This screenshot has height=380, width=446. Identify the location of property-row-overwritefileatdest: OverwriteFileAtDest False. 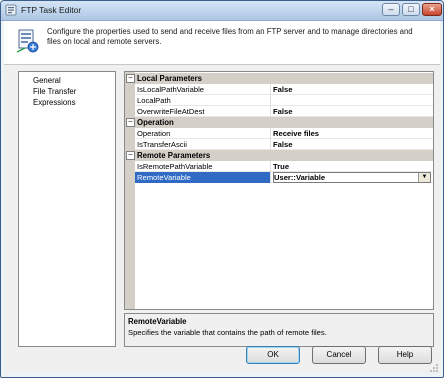
(284, 111).